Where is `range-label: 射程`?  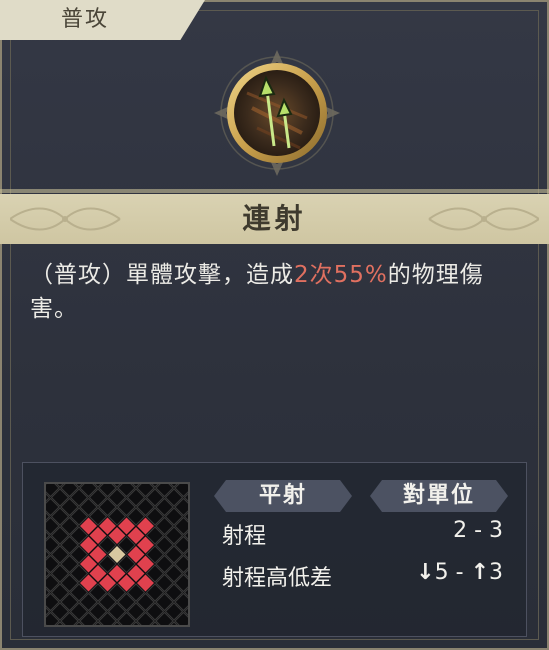
range-label: 射程 is located at coordinates (244, 536).